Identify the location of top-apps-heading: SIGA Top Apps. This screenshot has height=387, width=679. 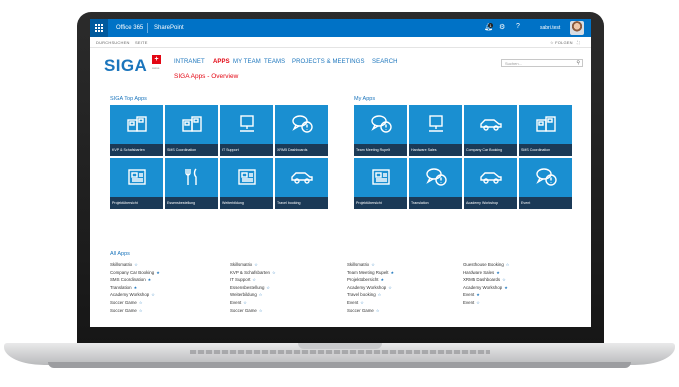
(128, 99).